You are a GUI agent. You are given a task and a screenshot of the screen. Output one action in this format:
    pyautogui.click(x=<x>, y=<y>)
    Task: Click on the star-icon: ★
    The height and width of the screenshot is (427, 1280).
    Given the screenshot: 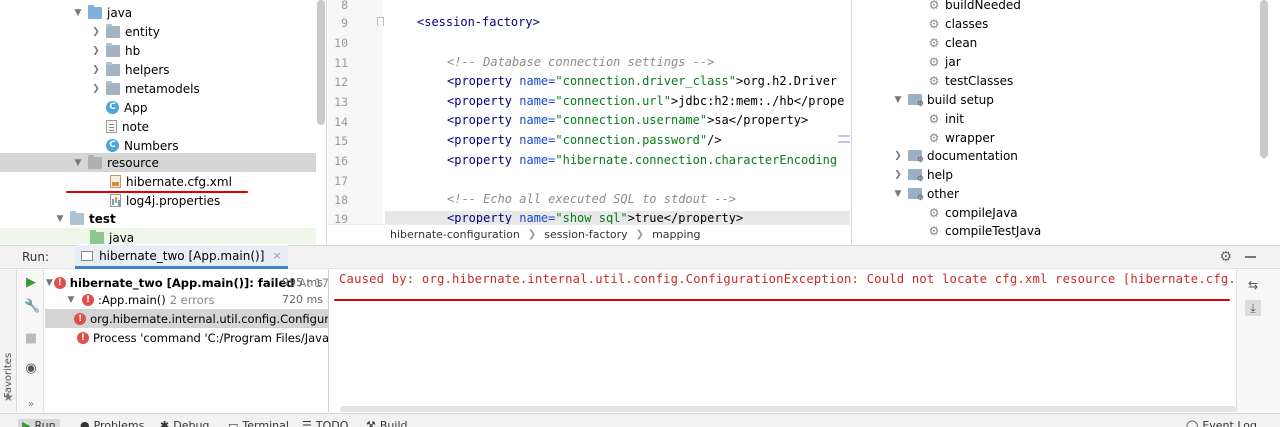 What is the action you would take?
    pyautogui.click(x=8, y=397)
    